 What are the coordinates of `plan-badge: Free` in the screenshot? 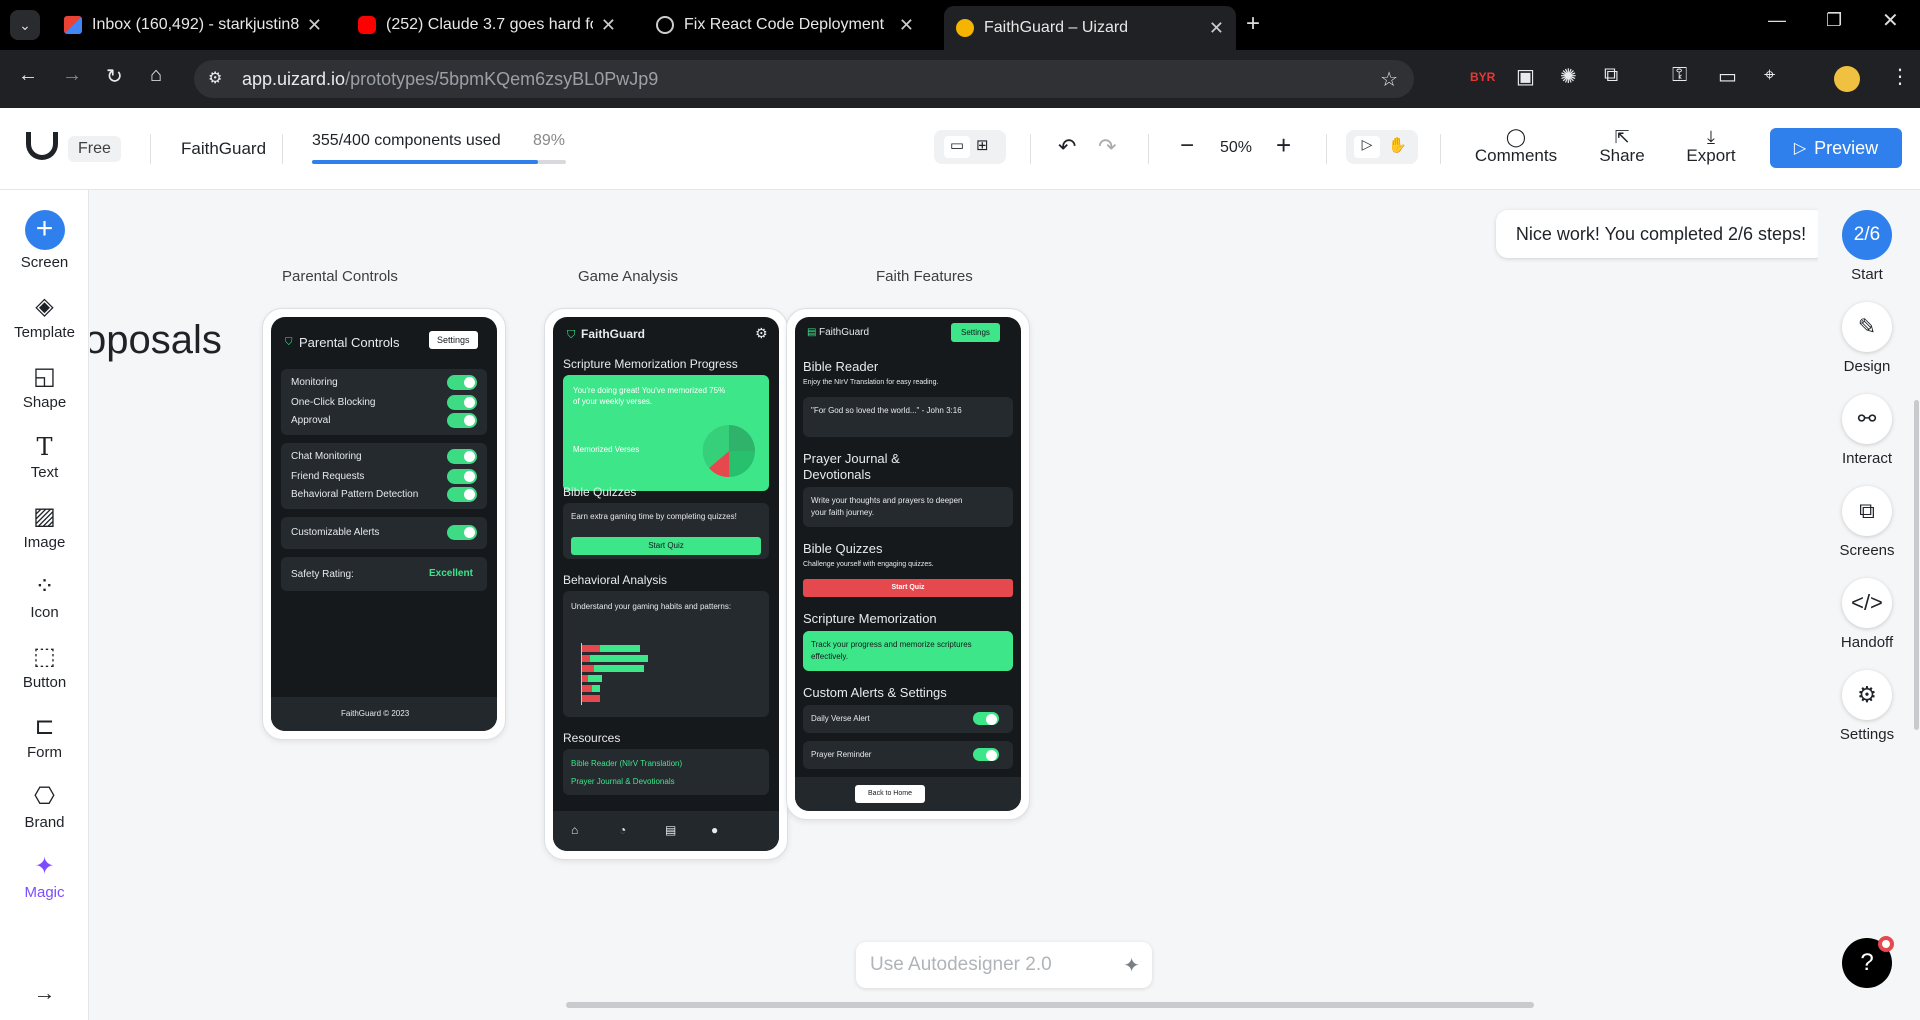 It's located at (94, 149).